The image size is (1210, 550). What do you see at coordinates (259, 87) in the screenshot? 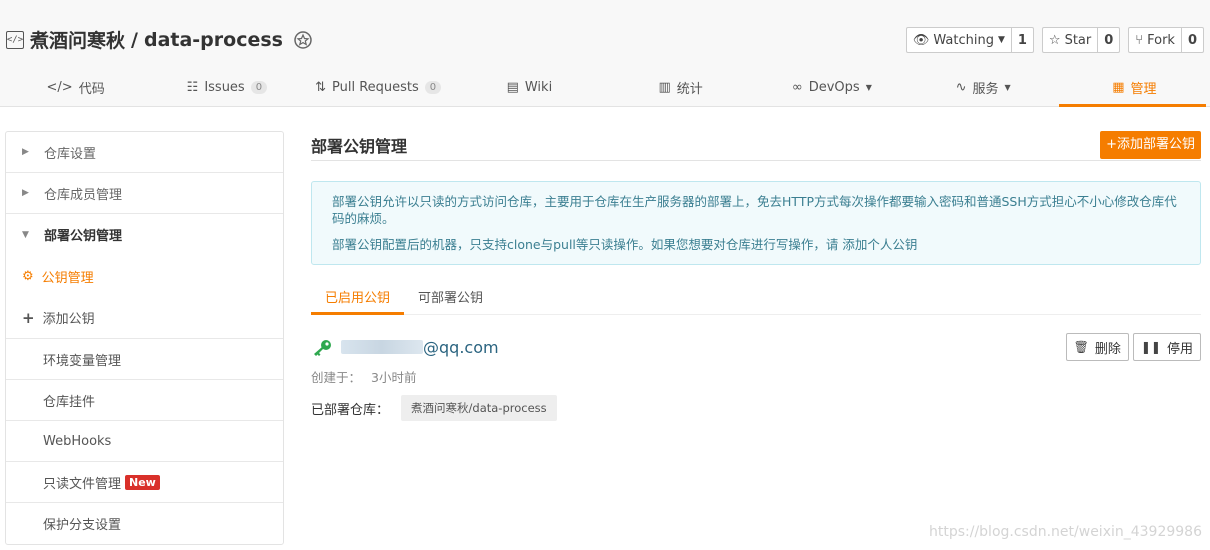
I see `issues-count-badge: 0` at bounding box center [259, 87].